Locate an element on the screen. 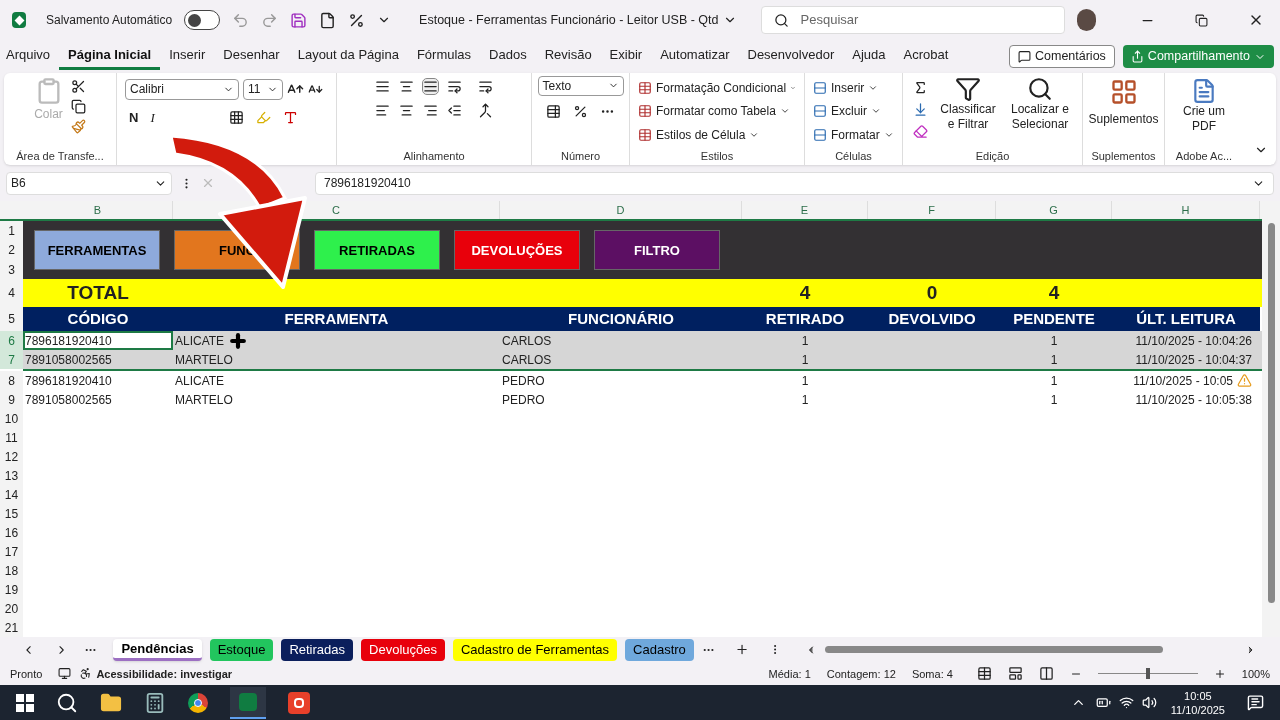 The image size is (1280, 720). row-number: 15 is located at coordinates (11, 514).